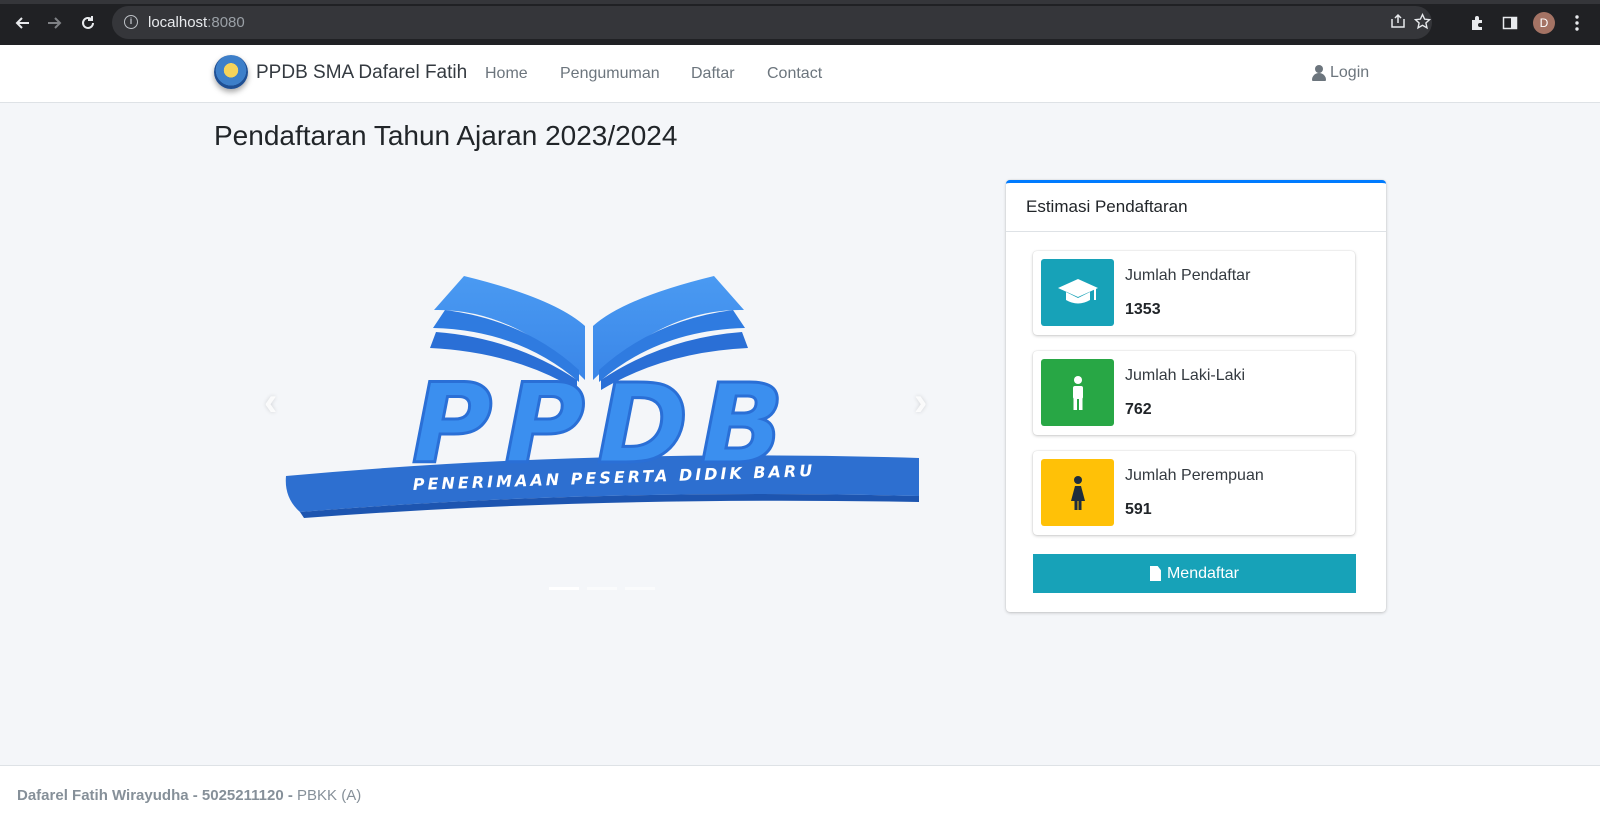 The height and width of the screenshot is (825, 1600). I want to click on url-text: localhost:8080, so click(196, 22).